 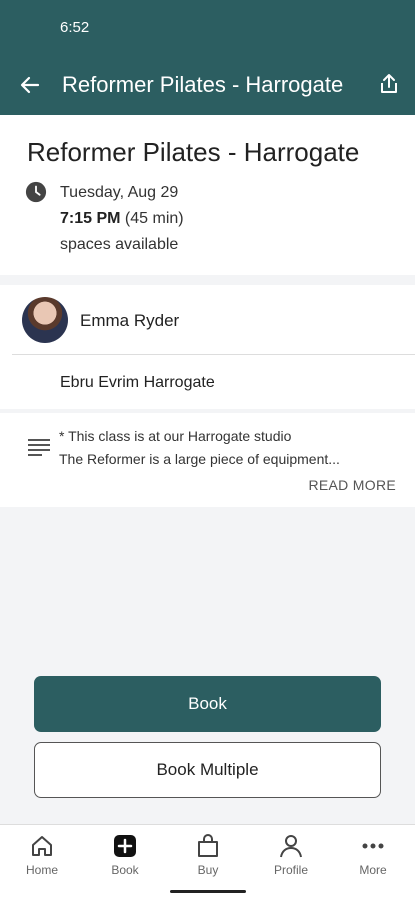 I want to click on app-bar-title: Reformer Pilates - Harrogate, so click(x=203, y=84).